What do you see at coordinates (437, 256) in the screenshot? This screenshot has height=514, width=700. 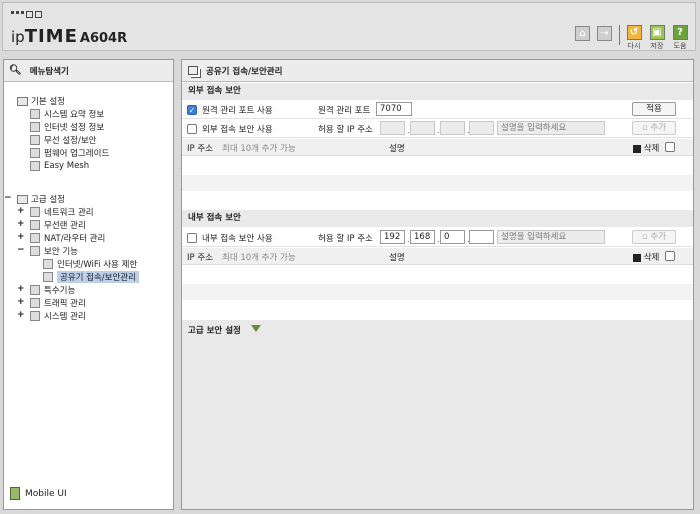 I see `internal-list-header: IP 주소 최대 10개 추가 가능 설명 삭제` at bounding box center [437, 256].